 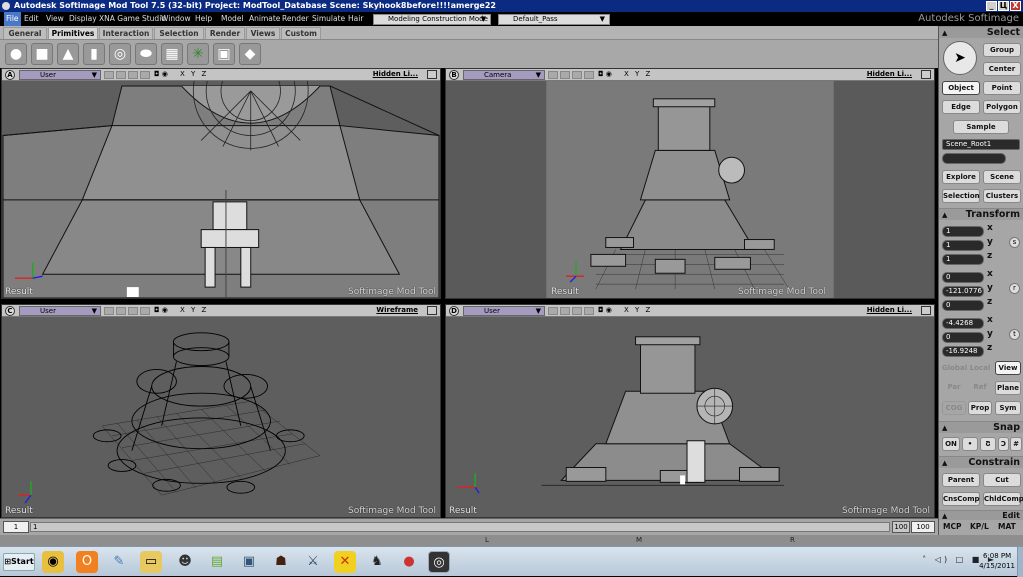 I want to click on edit-section-header: ▲ Edit, so click(x=981, y=515).